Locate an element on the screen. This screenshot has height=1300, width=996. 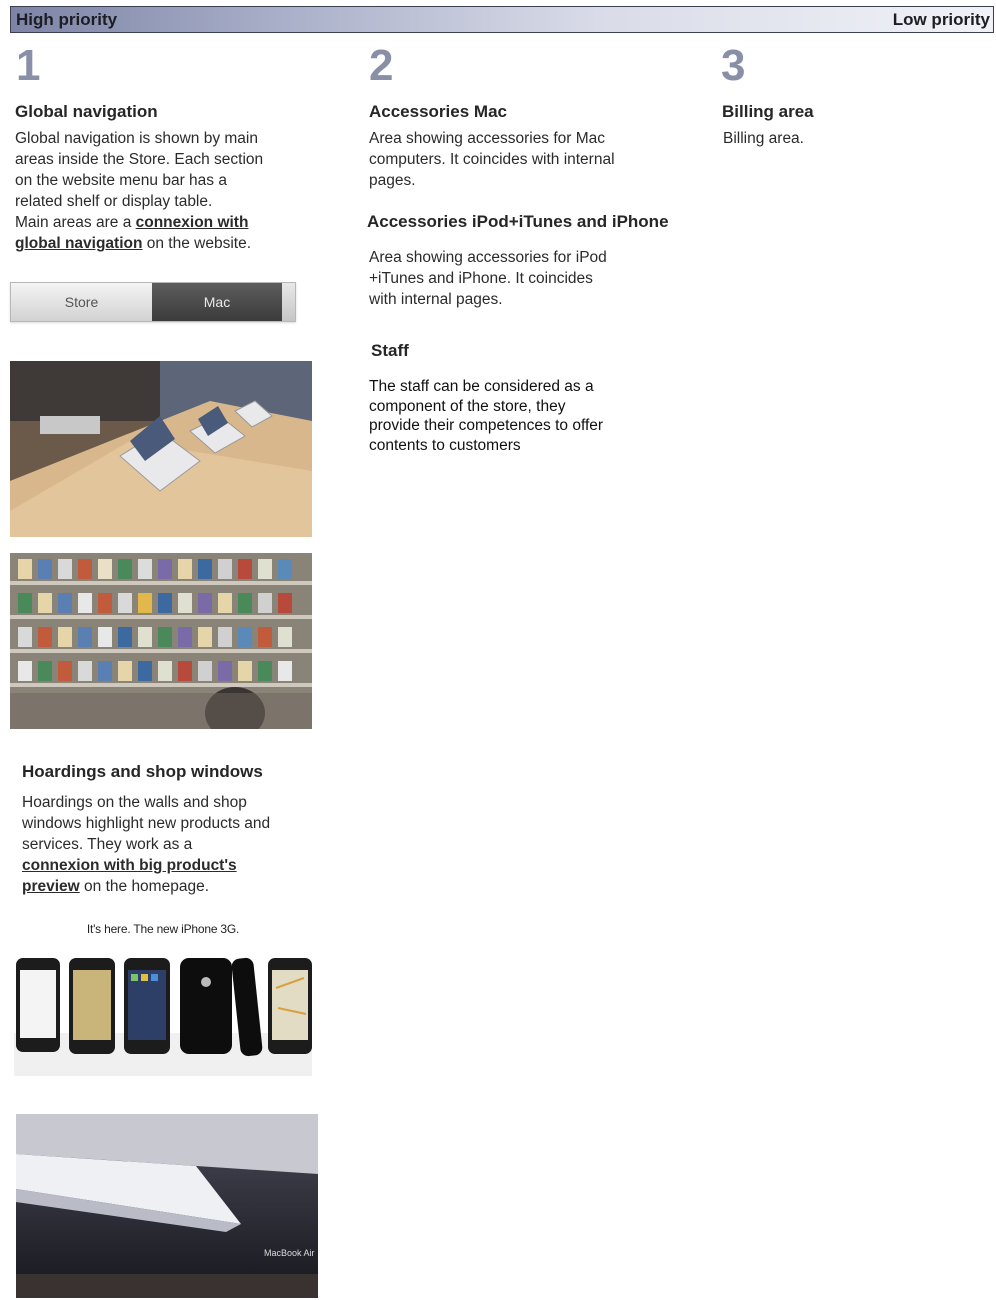
accessories-ipod-title: Accessories iPod+iTunes and iPhone is located at coordinates (518, 221).